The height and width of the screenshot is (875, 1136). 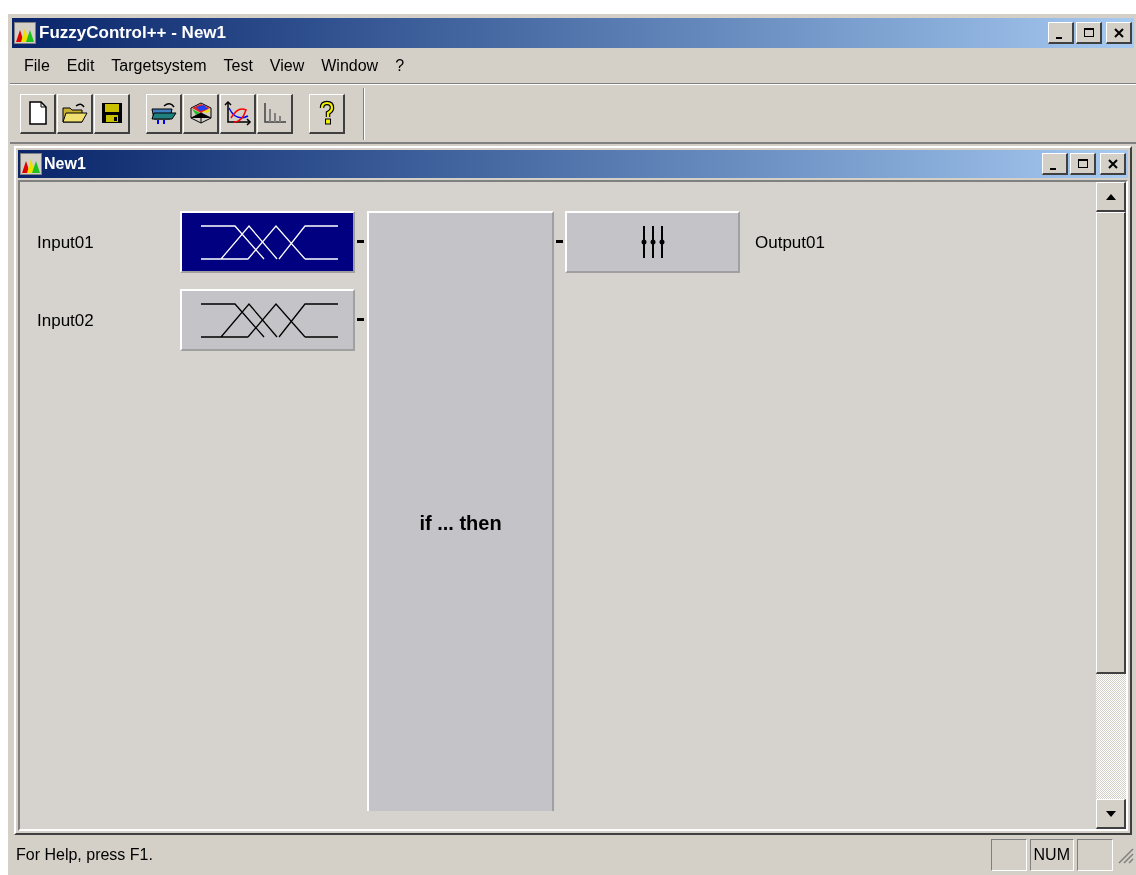 What do you see at coordinates (25, 33) in the screenshot?
I see `app-logo-icon` at bounding box center [25, 33].